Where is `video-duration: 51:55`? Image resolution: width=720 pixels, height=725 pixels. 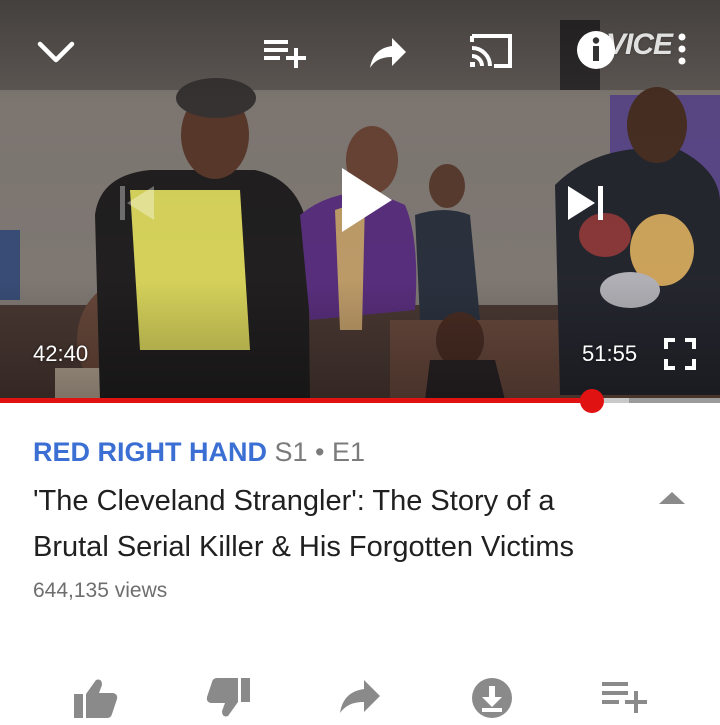 video-duration: 51:55 is located at coordinates (610, 353).